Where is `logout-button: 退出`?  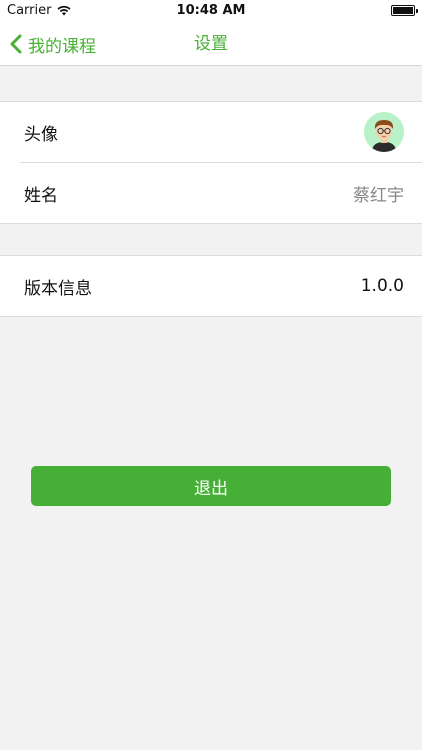
logout-button: 退出 is located at coordinates (211, 486).